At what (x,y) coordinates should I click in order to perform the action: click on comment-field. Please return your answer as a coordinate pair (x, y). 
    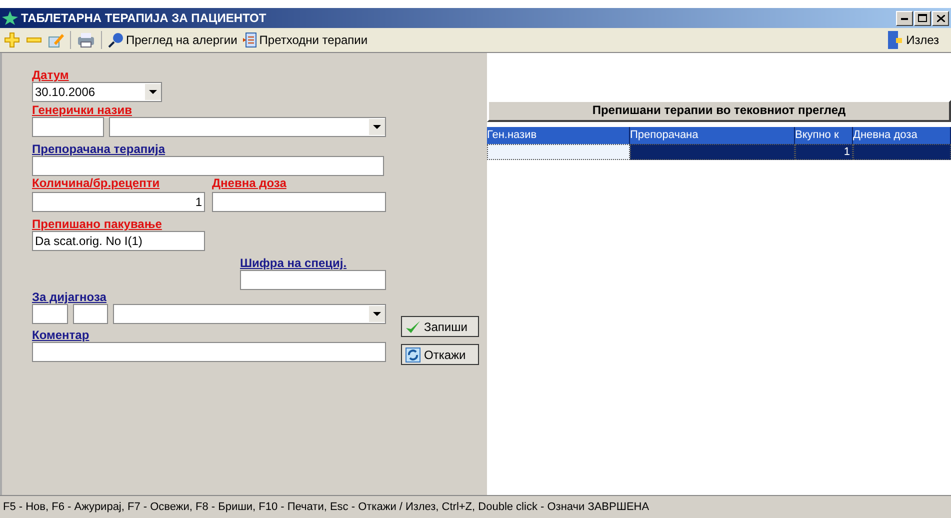
    Looking at the image, I should click on (209, 352).